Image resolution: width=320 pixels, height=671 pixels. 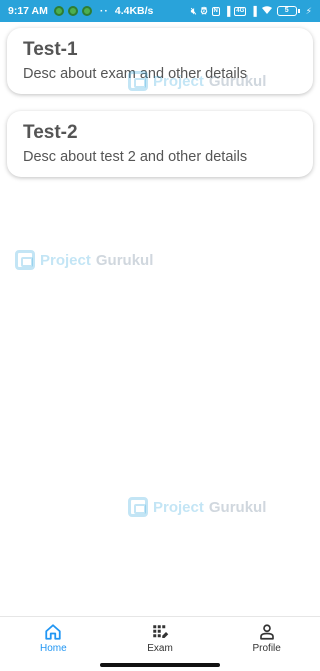 I want to click on battery-icon: 5, so click(x=288, y=11).